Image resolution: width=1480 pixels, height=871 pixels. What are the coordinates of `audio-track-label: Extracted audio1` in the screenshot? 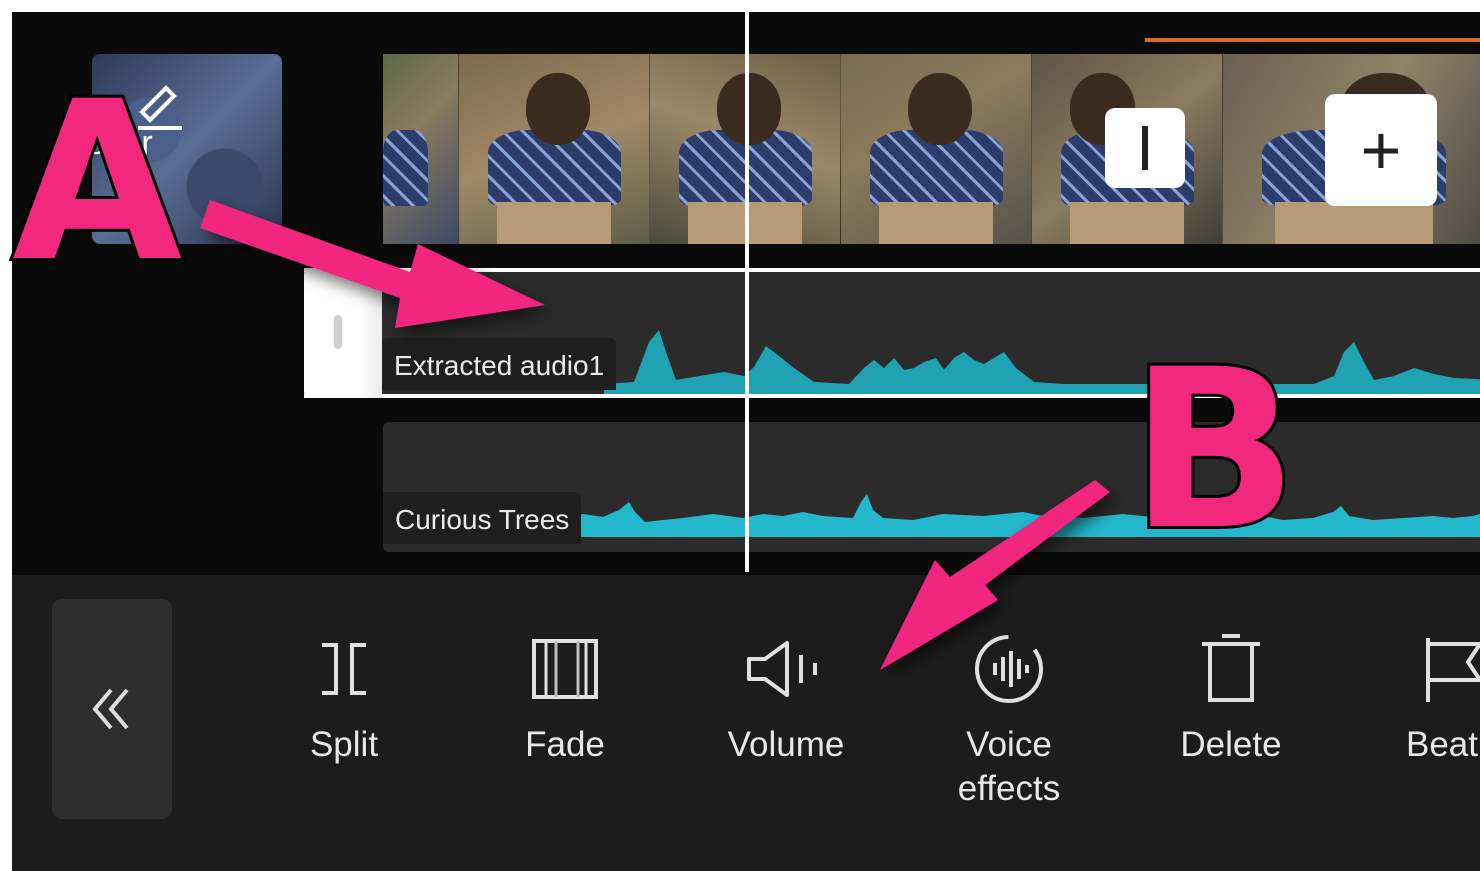 It's located at (499, 364).